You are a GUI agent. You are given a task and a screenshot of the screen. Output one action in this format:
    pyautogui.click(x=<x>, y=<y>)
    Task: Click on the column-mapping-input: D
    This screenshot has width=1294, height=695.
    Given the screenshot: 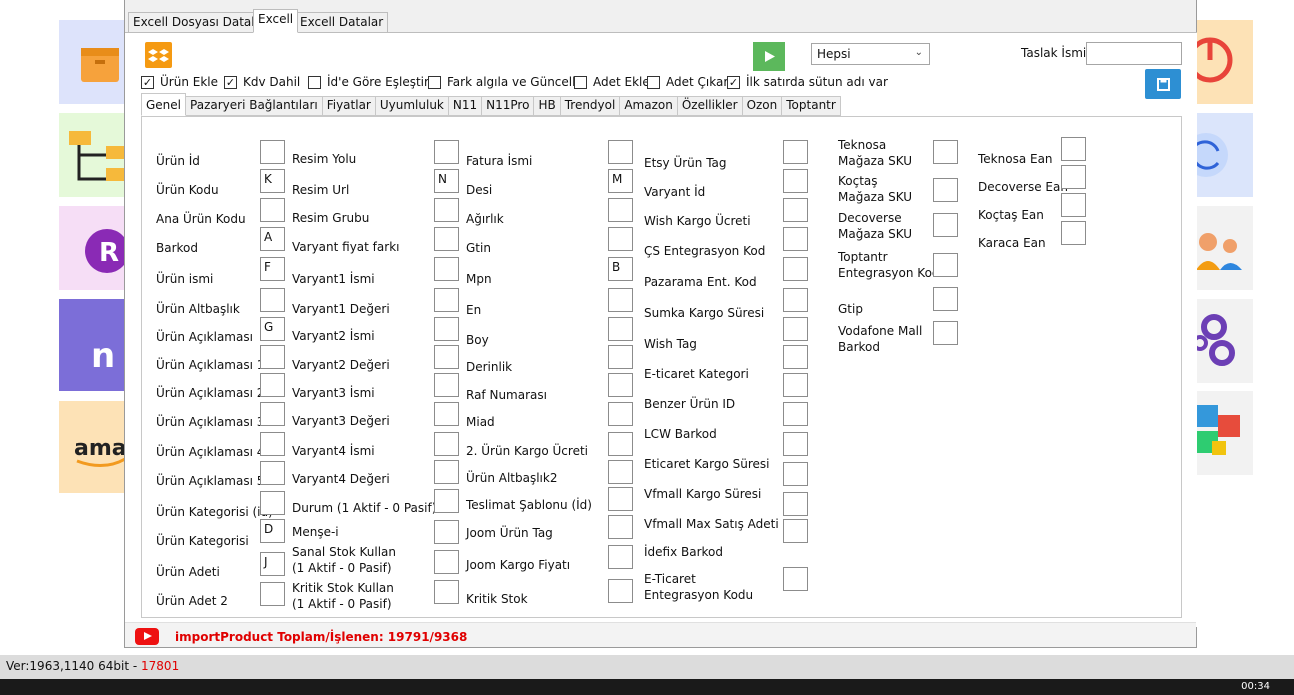 What is the action you would take?
    pyautogui.click(x=272, y=531)
    